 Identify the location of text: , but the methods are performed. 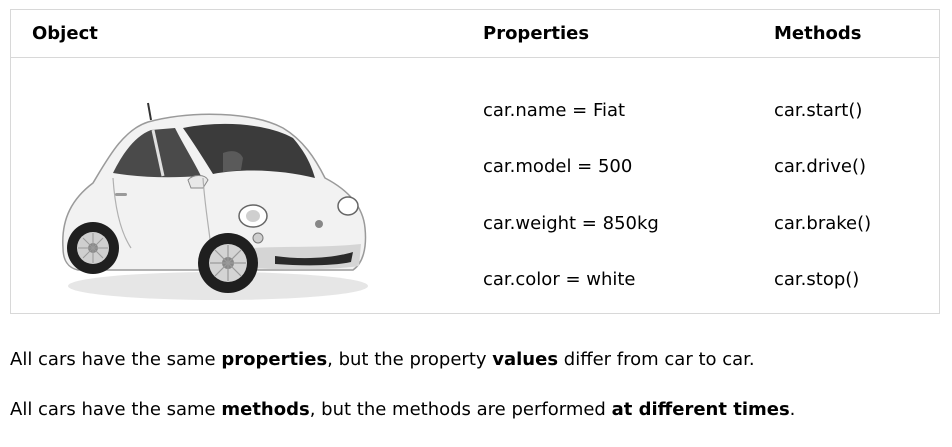
(460, 409).